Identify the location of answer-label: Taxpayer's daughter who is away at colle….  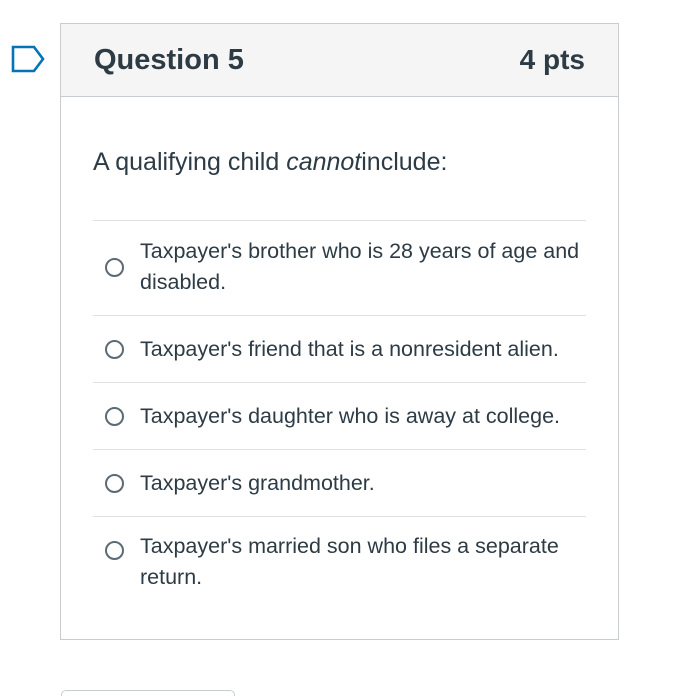
(350, 416).